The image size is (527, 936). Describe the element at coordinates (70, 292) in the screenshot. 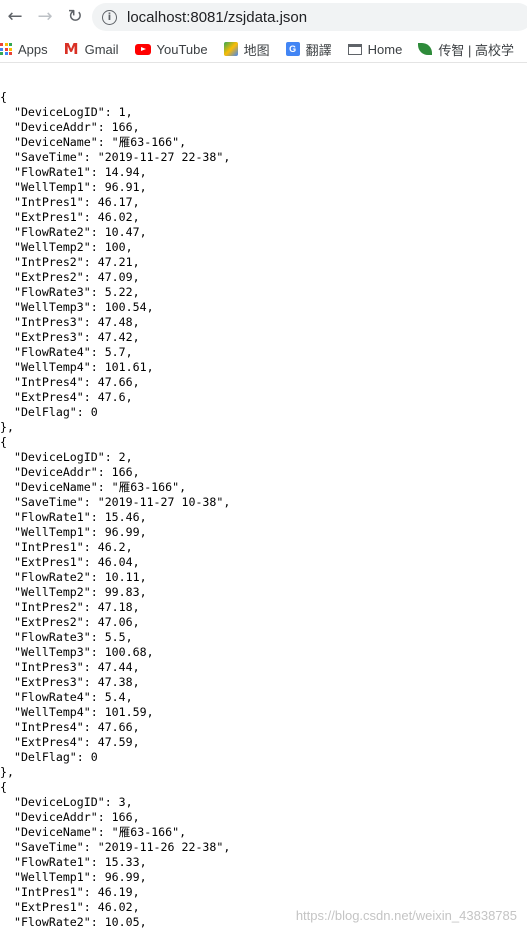

I see `json-line: "FlowRate3": 5.22,` at that location.